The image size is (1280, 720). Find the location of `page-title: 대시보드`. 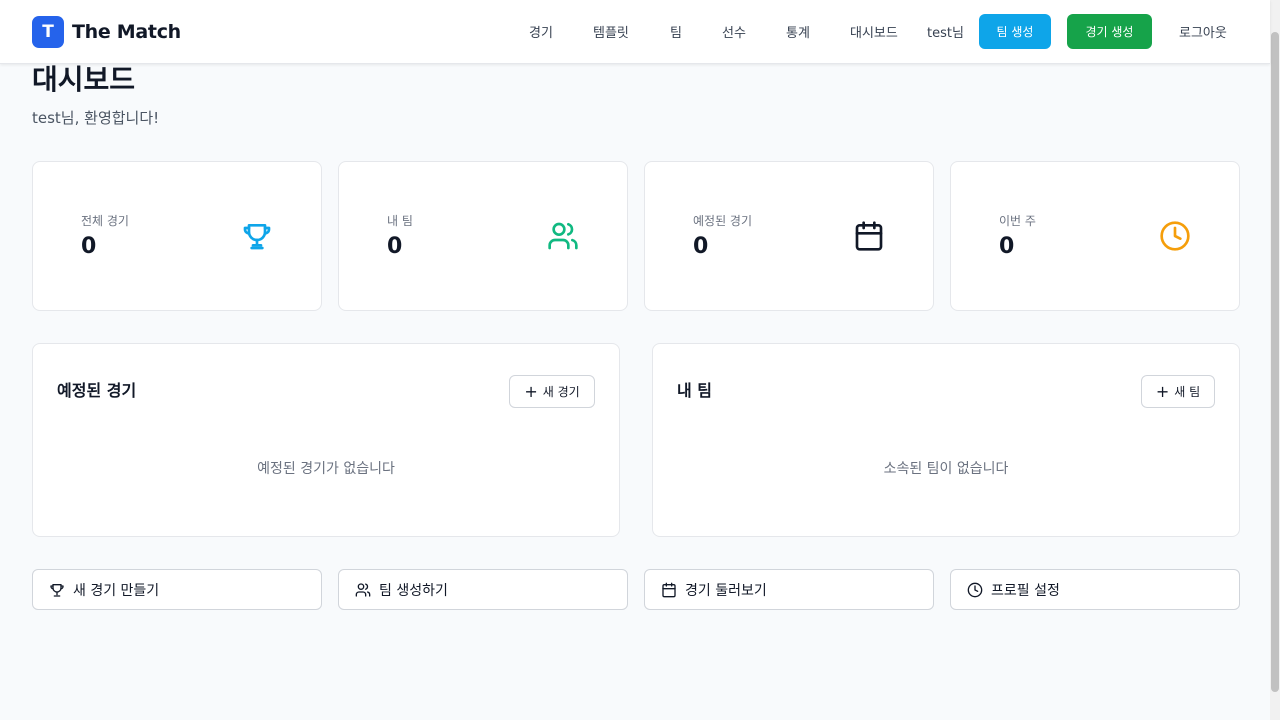

page-title: 대시보드 is located at coordinates (84, 79).